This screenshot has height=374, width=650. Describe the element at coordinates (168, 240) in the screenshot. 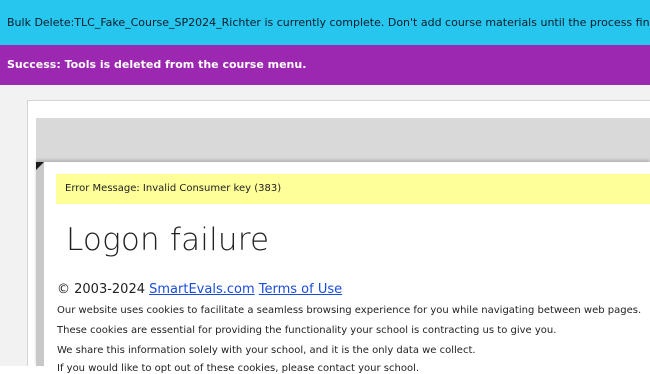

I see `logon-failure-heading: Logon failure` at that location.